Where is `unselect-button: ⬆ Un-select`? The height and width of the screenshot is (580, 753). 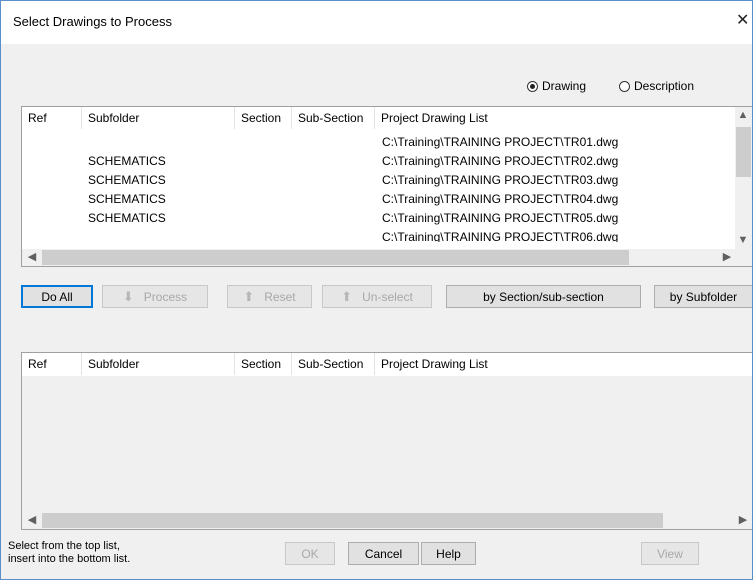
unselect-button: ⬆ Un-select is located at coordinates (377, 296).